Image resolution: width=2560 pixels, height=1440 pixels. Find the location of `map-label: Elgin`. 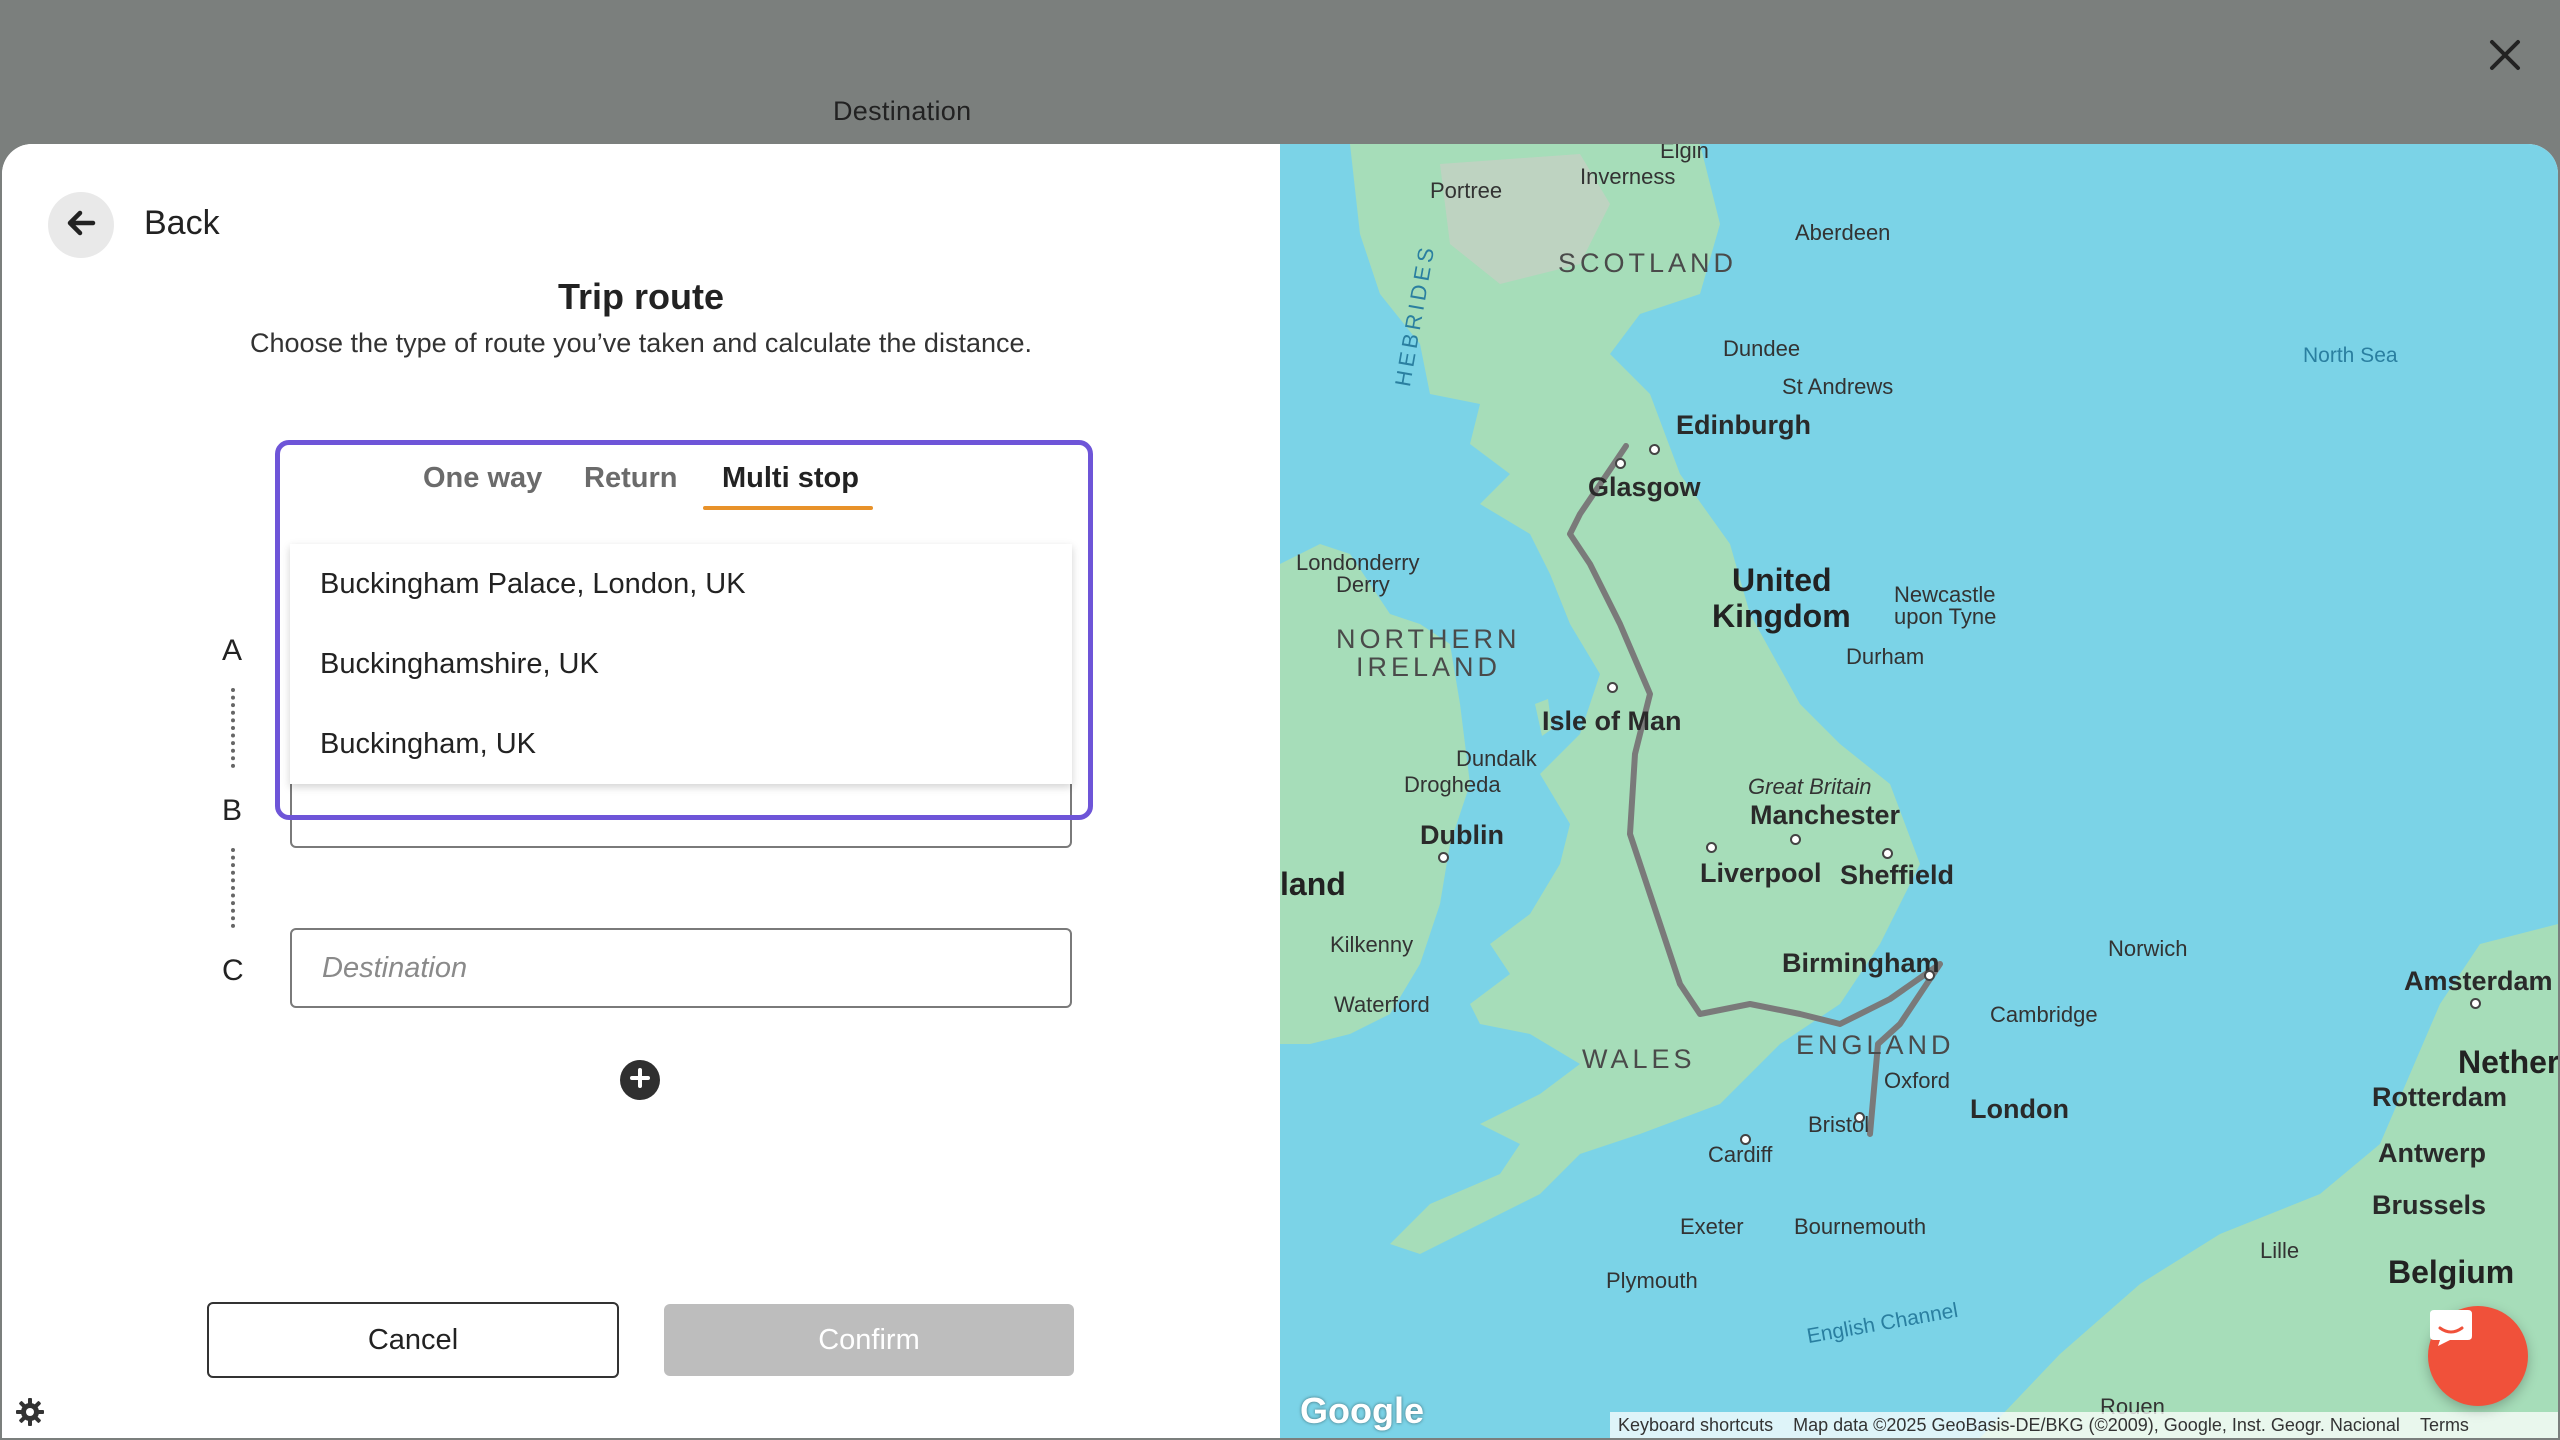

map-label: Elgin is located at coordinates (1684, 153).